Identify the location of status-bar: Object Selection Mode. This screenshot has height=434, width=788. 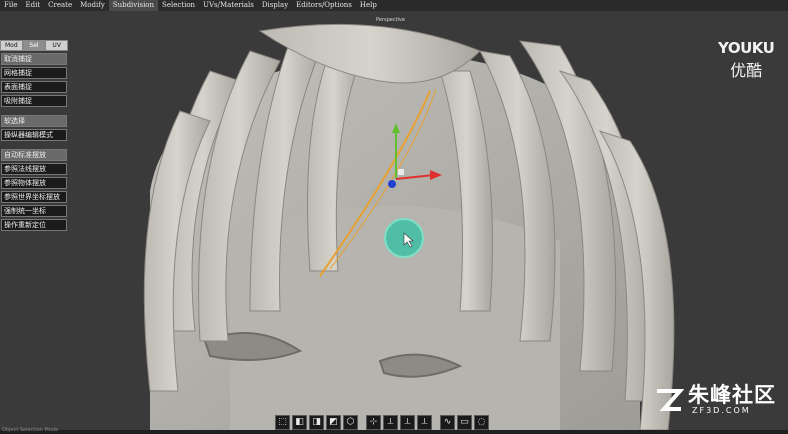
(394, 430).